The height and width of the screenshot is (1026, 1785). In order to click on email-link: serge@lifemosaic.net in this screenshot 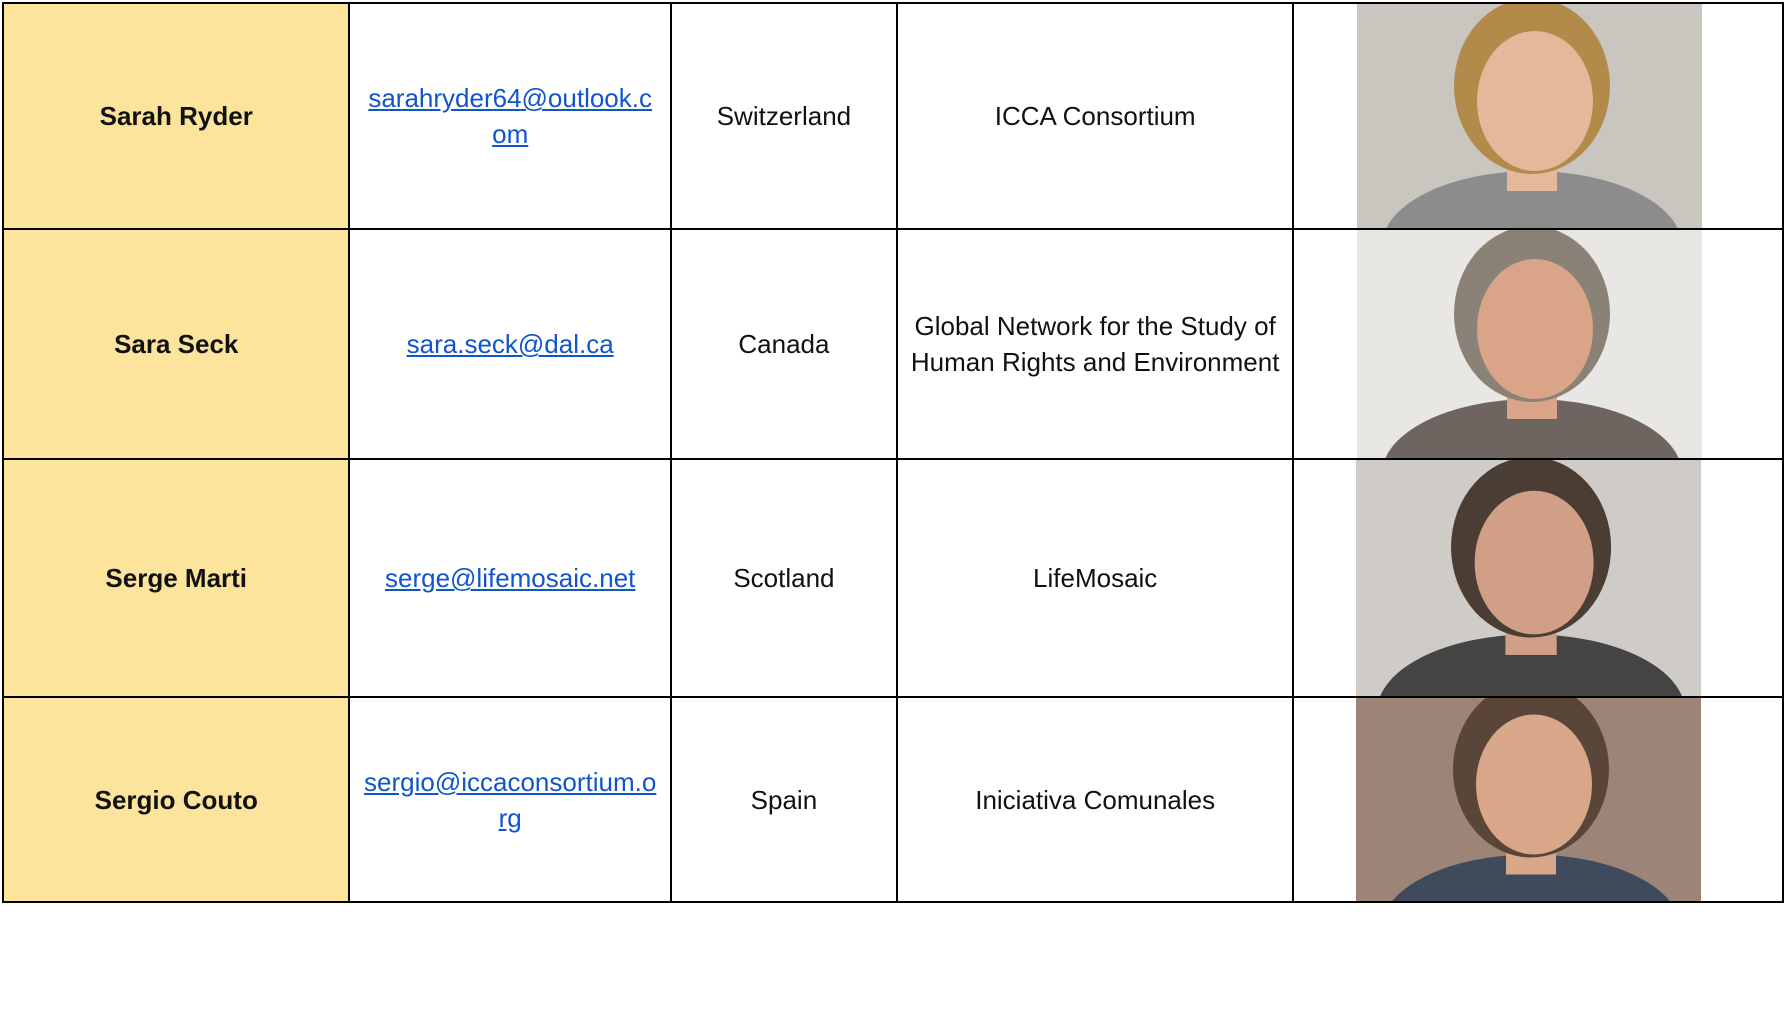, I will do `click(510, 578)`.